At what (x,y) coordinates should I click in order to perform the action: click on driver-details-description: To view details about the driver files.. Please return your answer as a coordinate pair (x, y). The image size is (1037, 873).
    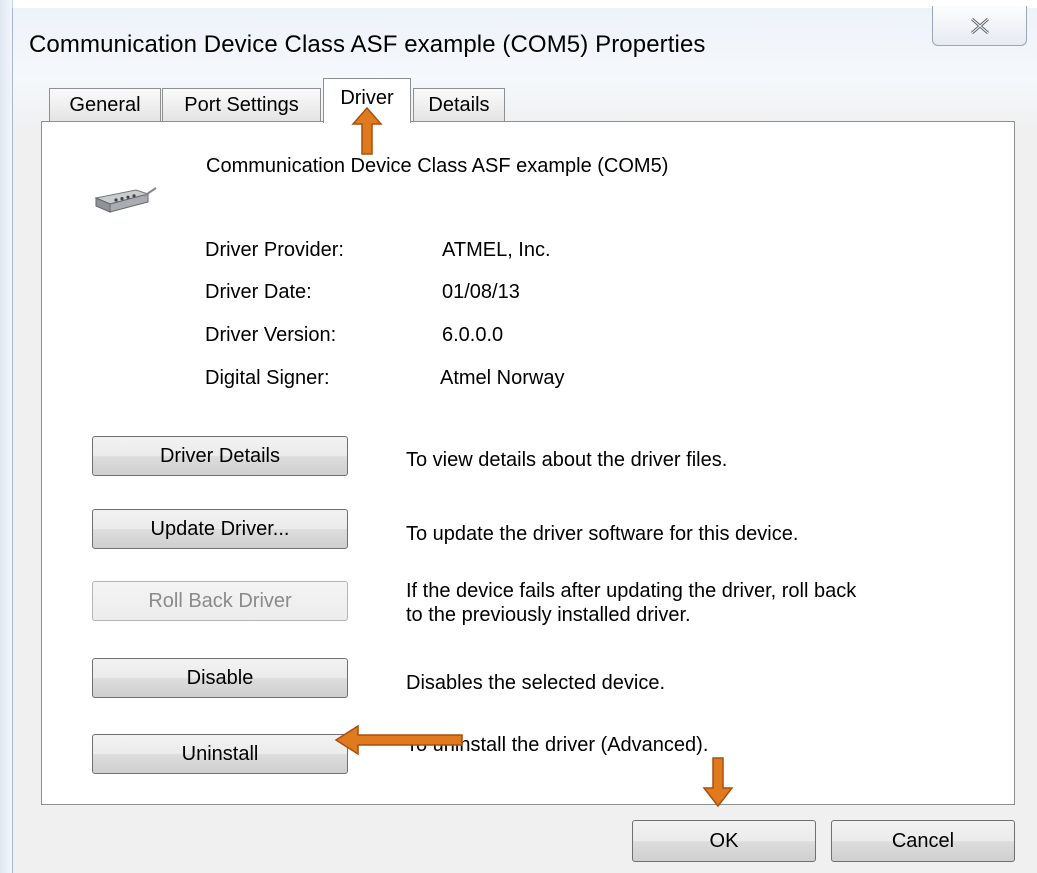
    Looking at the image, I should click on (567, 460).